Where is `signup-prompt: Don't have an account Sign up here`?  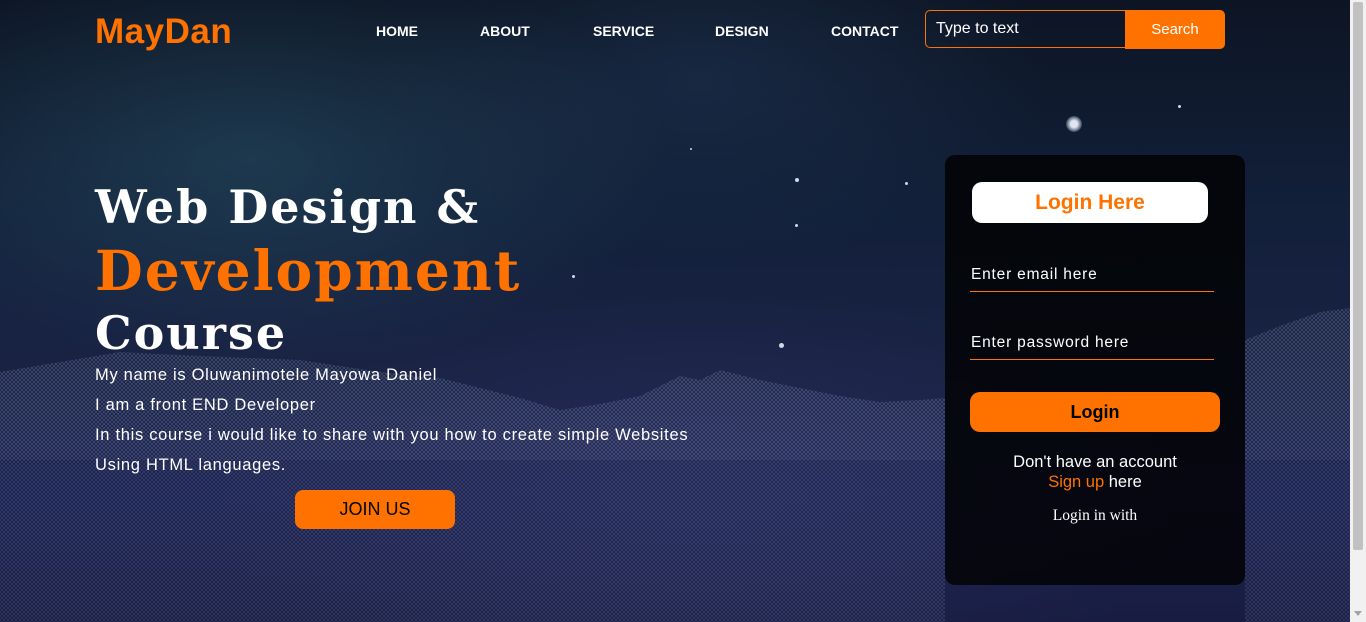 signup-prompt: Don't have an account Sign up here is located at coordinates (1095, 472).